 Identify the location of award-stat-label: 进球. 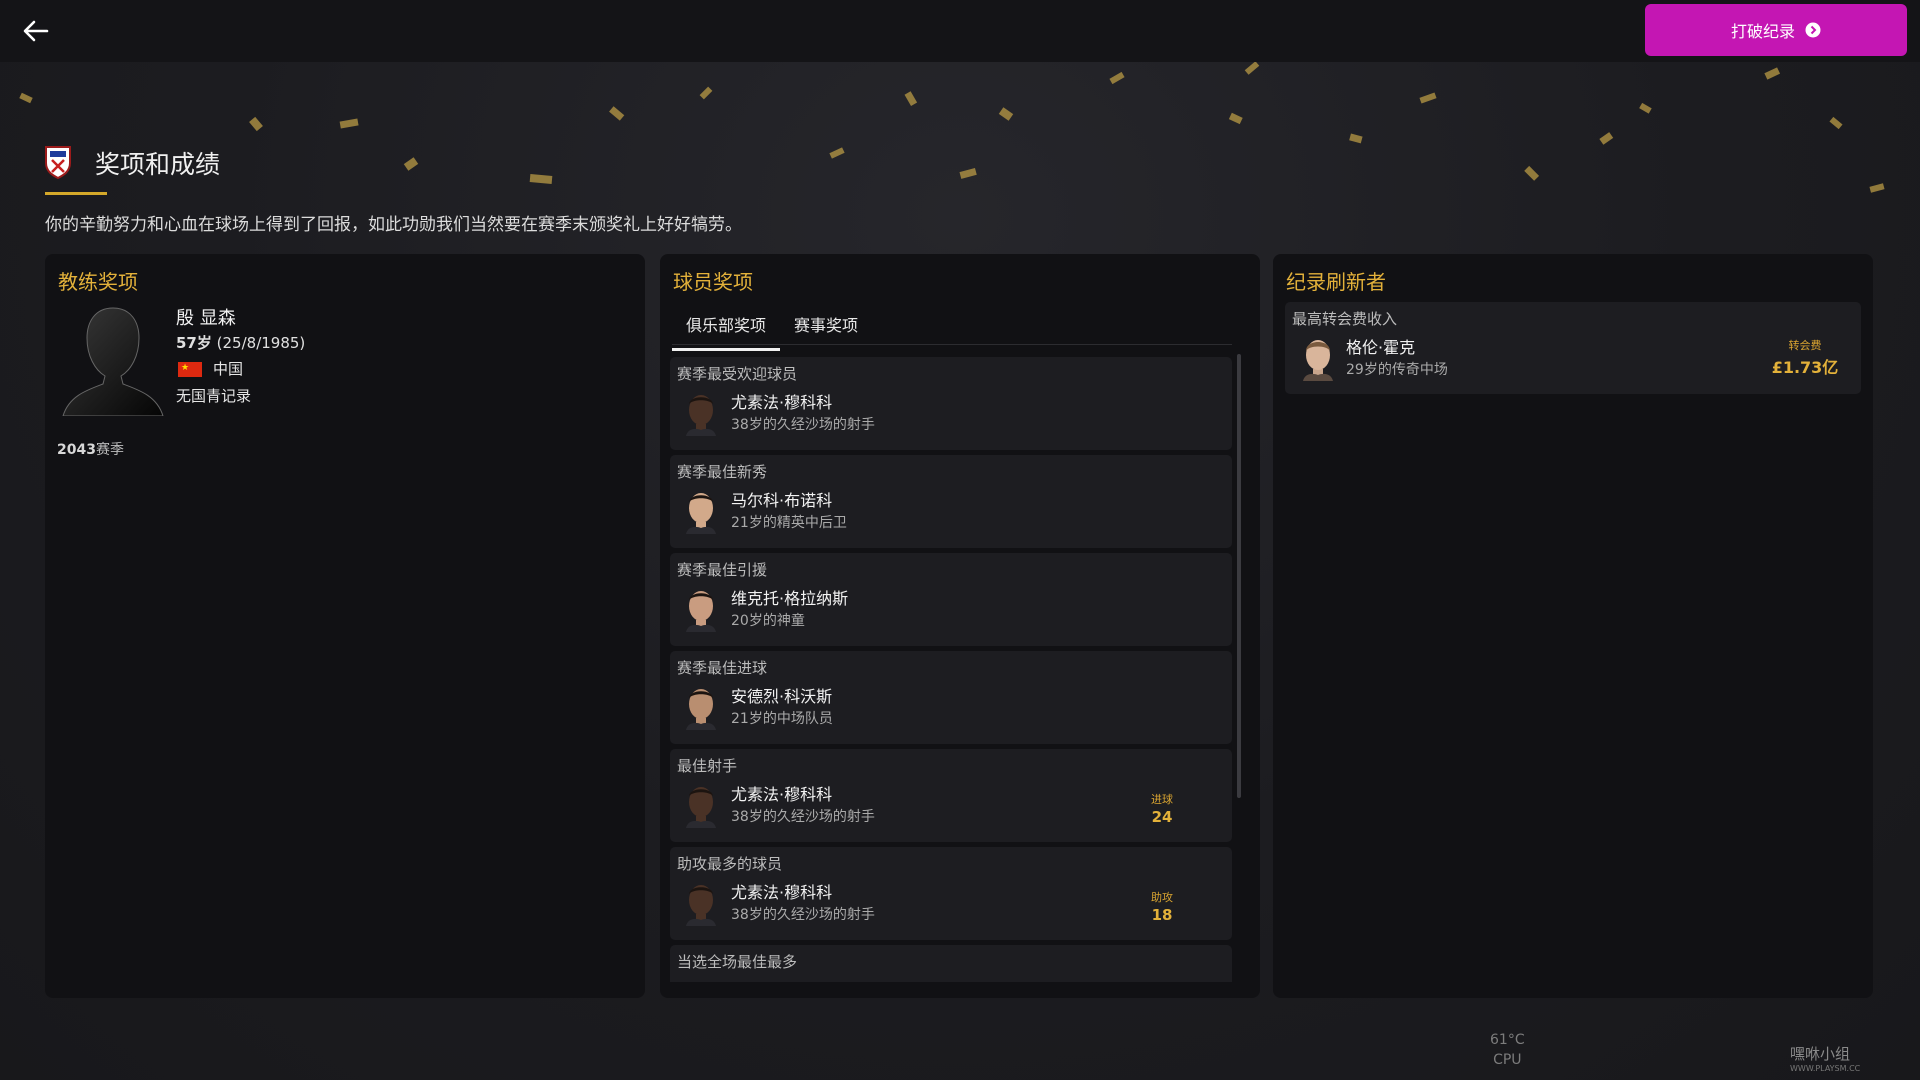
(1162, 799).